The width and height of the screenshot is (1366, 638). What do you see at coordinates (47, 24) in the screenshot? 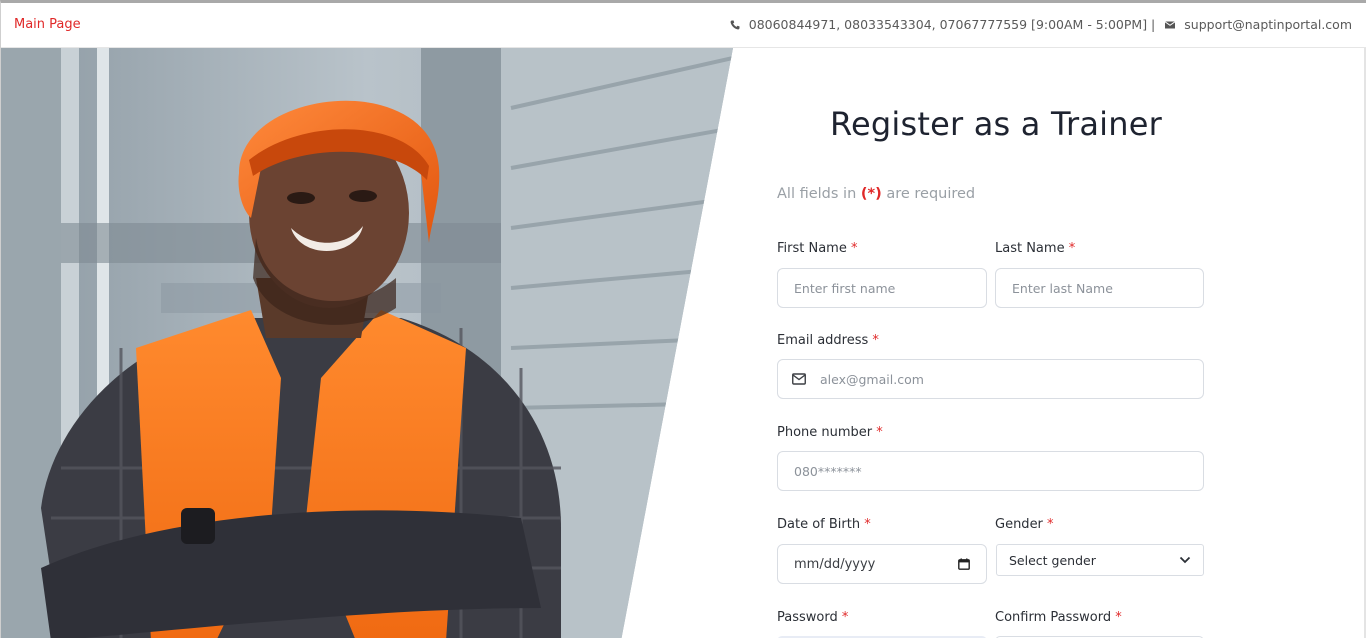
I see `main-page-link: Main Page` at bounding box center [47, 24].